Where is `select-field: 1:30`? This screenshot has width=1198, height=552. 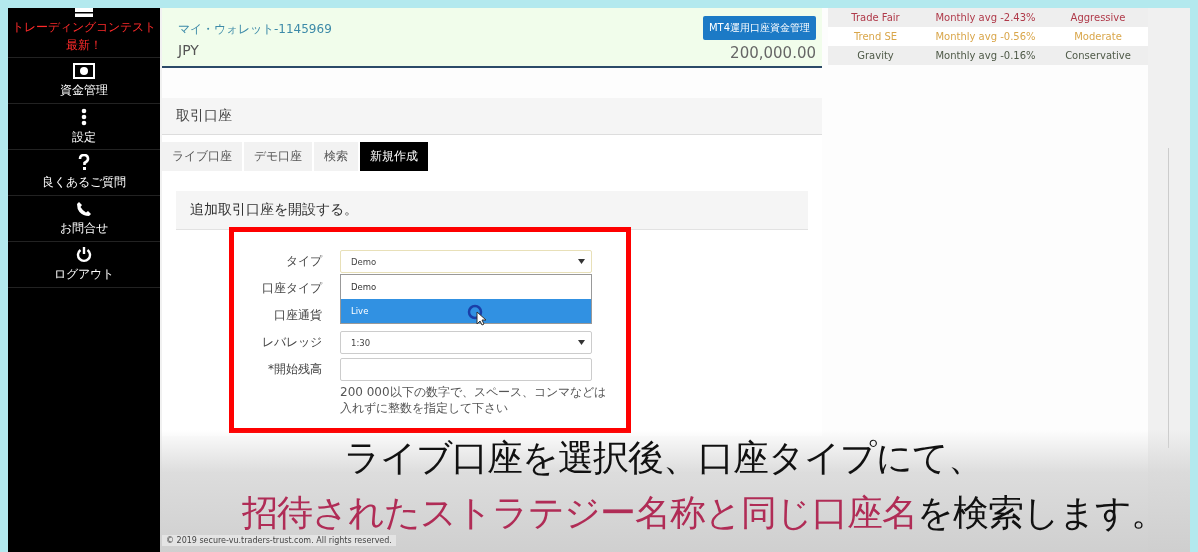 select-field: 1:30 is located at coordinates (466, 342).